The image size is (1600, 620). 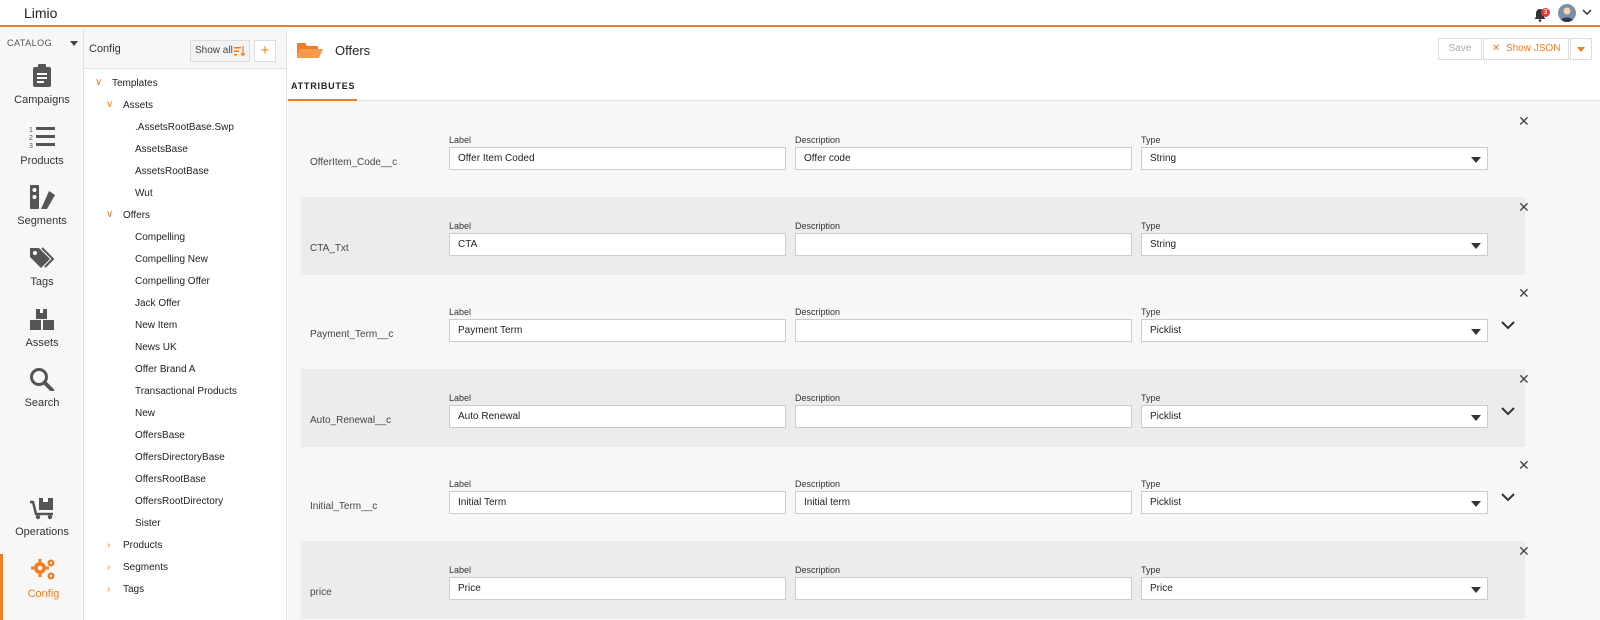 I want to click on attribute-name: OfferItem_Code__c, so click(x=354, y=162).